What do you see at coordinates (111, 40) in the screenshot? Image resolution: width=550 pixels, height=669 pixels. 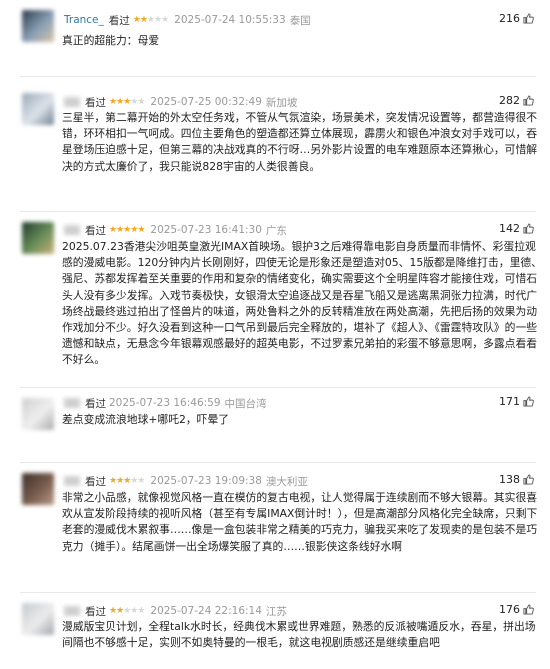 I see `review-text: 真正的超能力：母爱` at bounding box center [111, 40].